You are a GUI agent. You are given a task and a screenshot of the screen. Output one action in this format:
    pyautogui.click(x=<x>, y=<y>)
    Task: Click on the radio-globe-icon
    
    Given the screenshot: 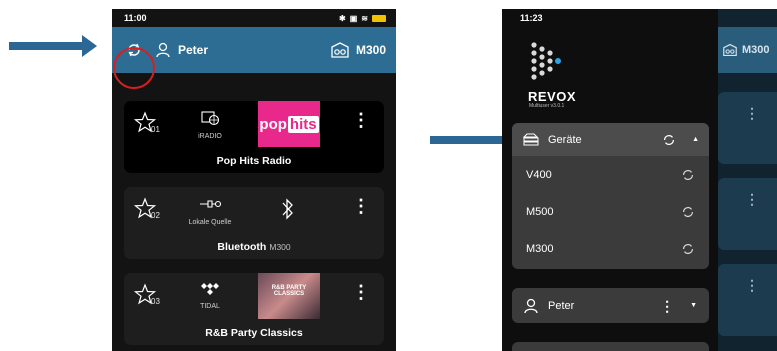 What is the action you would take?
    pyautogui.click(x=210, y=118)
    